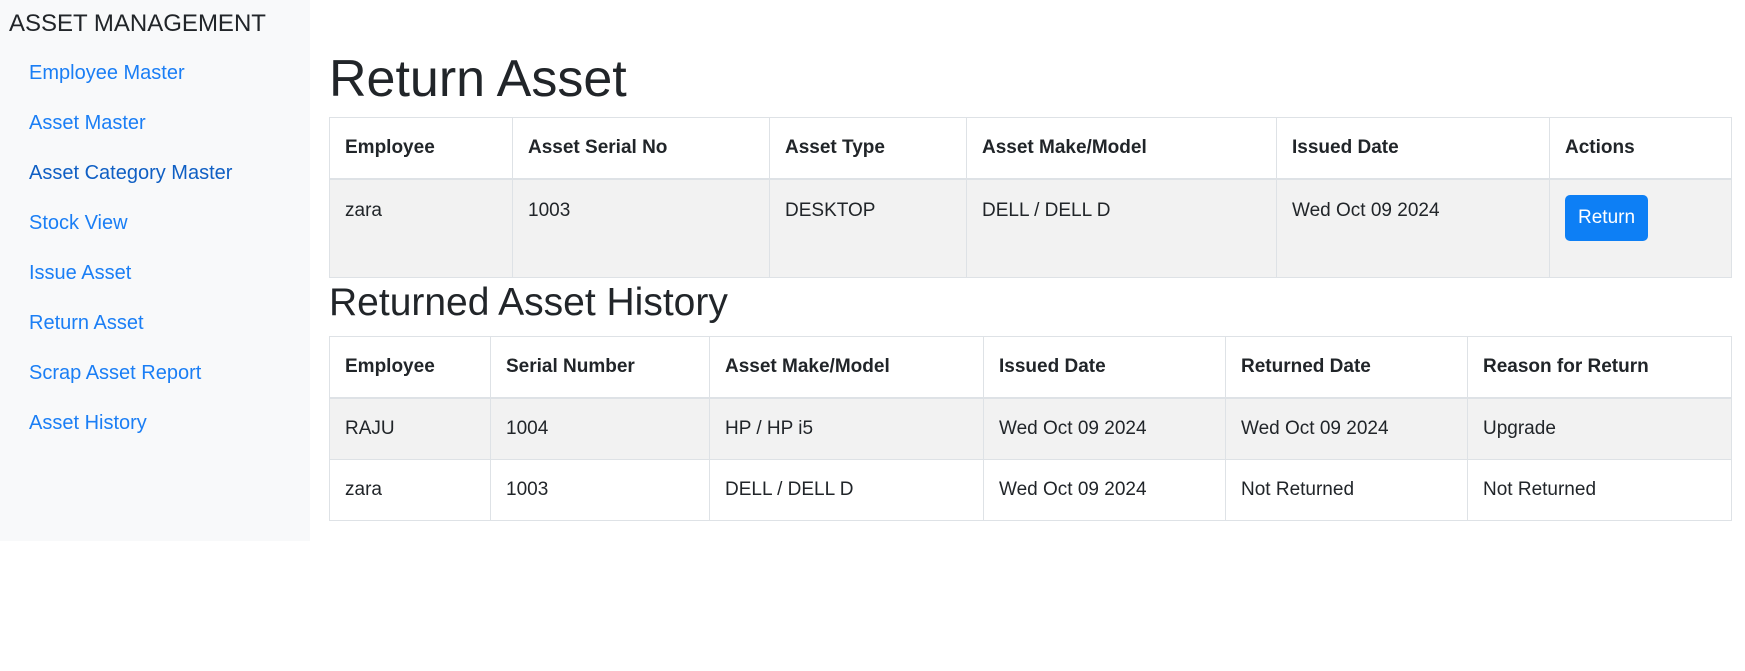 The image size is (1745, 671). What do you see at coordinates (868, 148) in the screenshot?
I see `column-header: Asset Type` at bounding box center [868, 148].